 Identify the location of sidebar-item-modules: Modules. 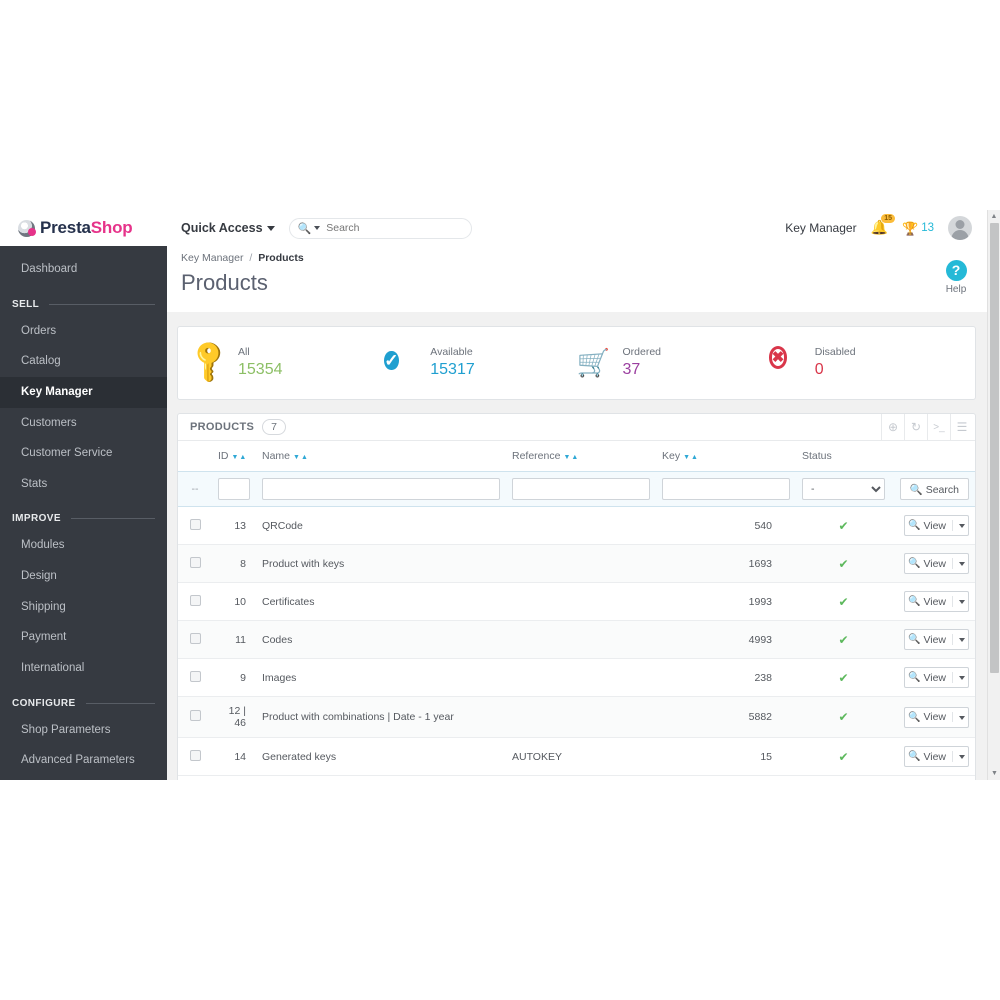
(83, 545).